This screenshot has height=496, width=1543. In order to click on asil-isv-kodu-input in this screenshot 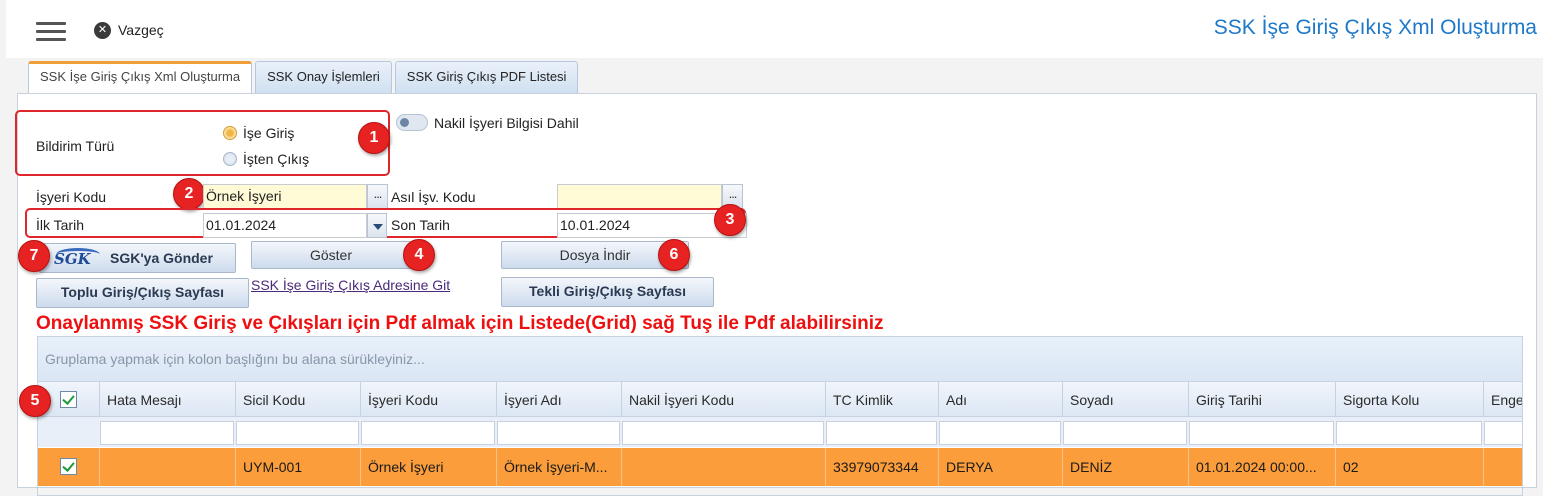, I will do `click(639, 196)`.